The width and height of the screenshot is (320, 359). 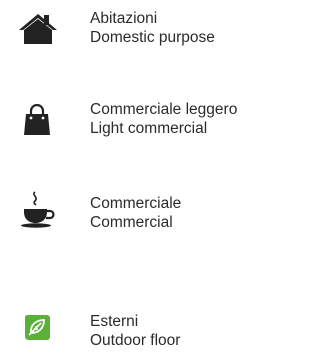 I want to click on light-commercial-label-it: Commerciale leggero, so click(x=164, y=109).